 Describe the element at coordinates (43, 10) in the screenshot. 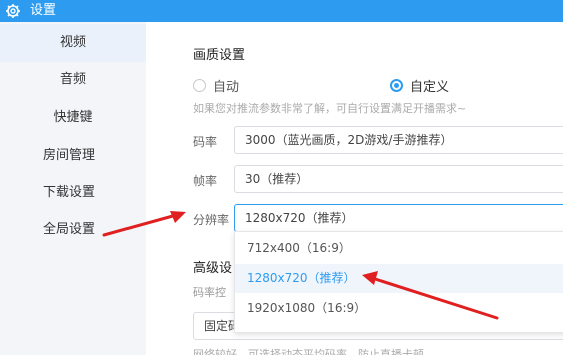

I see `window-title: 设置` at that location.